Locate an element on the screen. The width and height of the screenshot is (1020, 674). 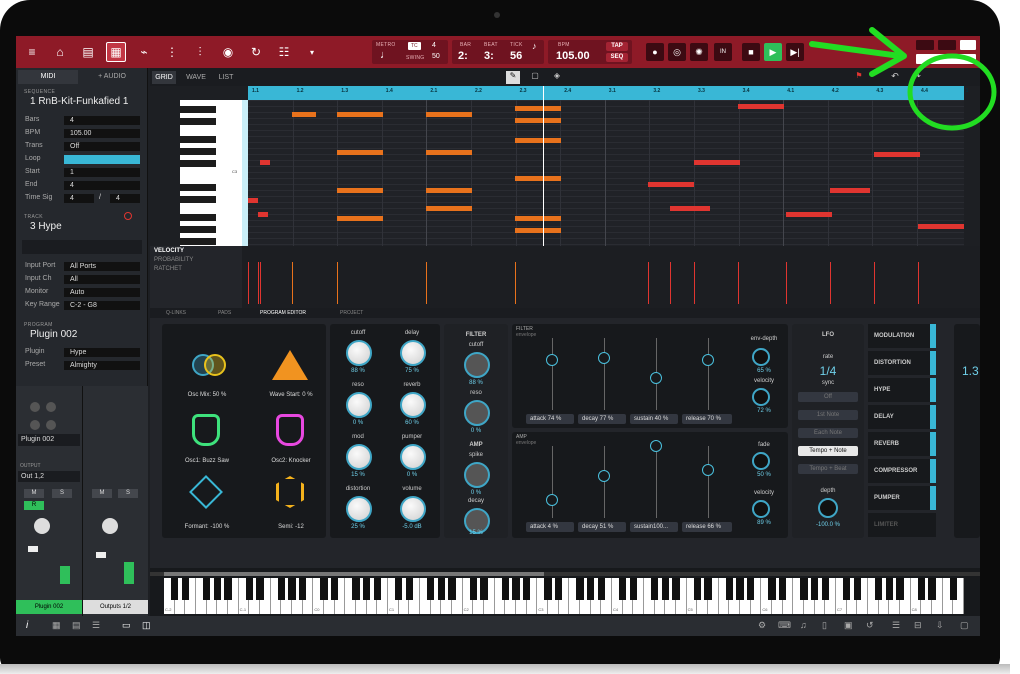
monitor-select: Auto is located at coordinates (102, 292).